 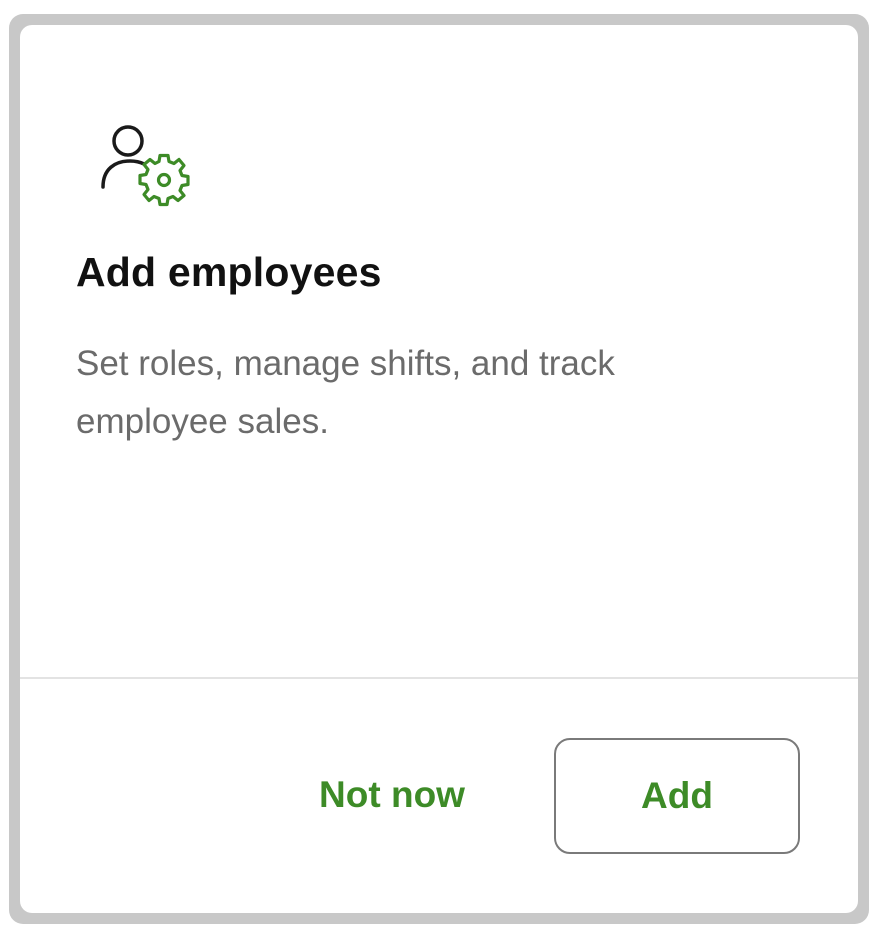 I want to click on card-title: Add employees, so click(x=229, y=272).